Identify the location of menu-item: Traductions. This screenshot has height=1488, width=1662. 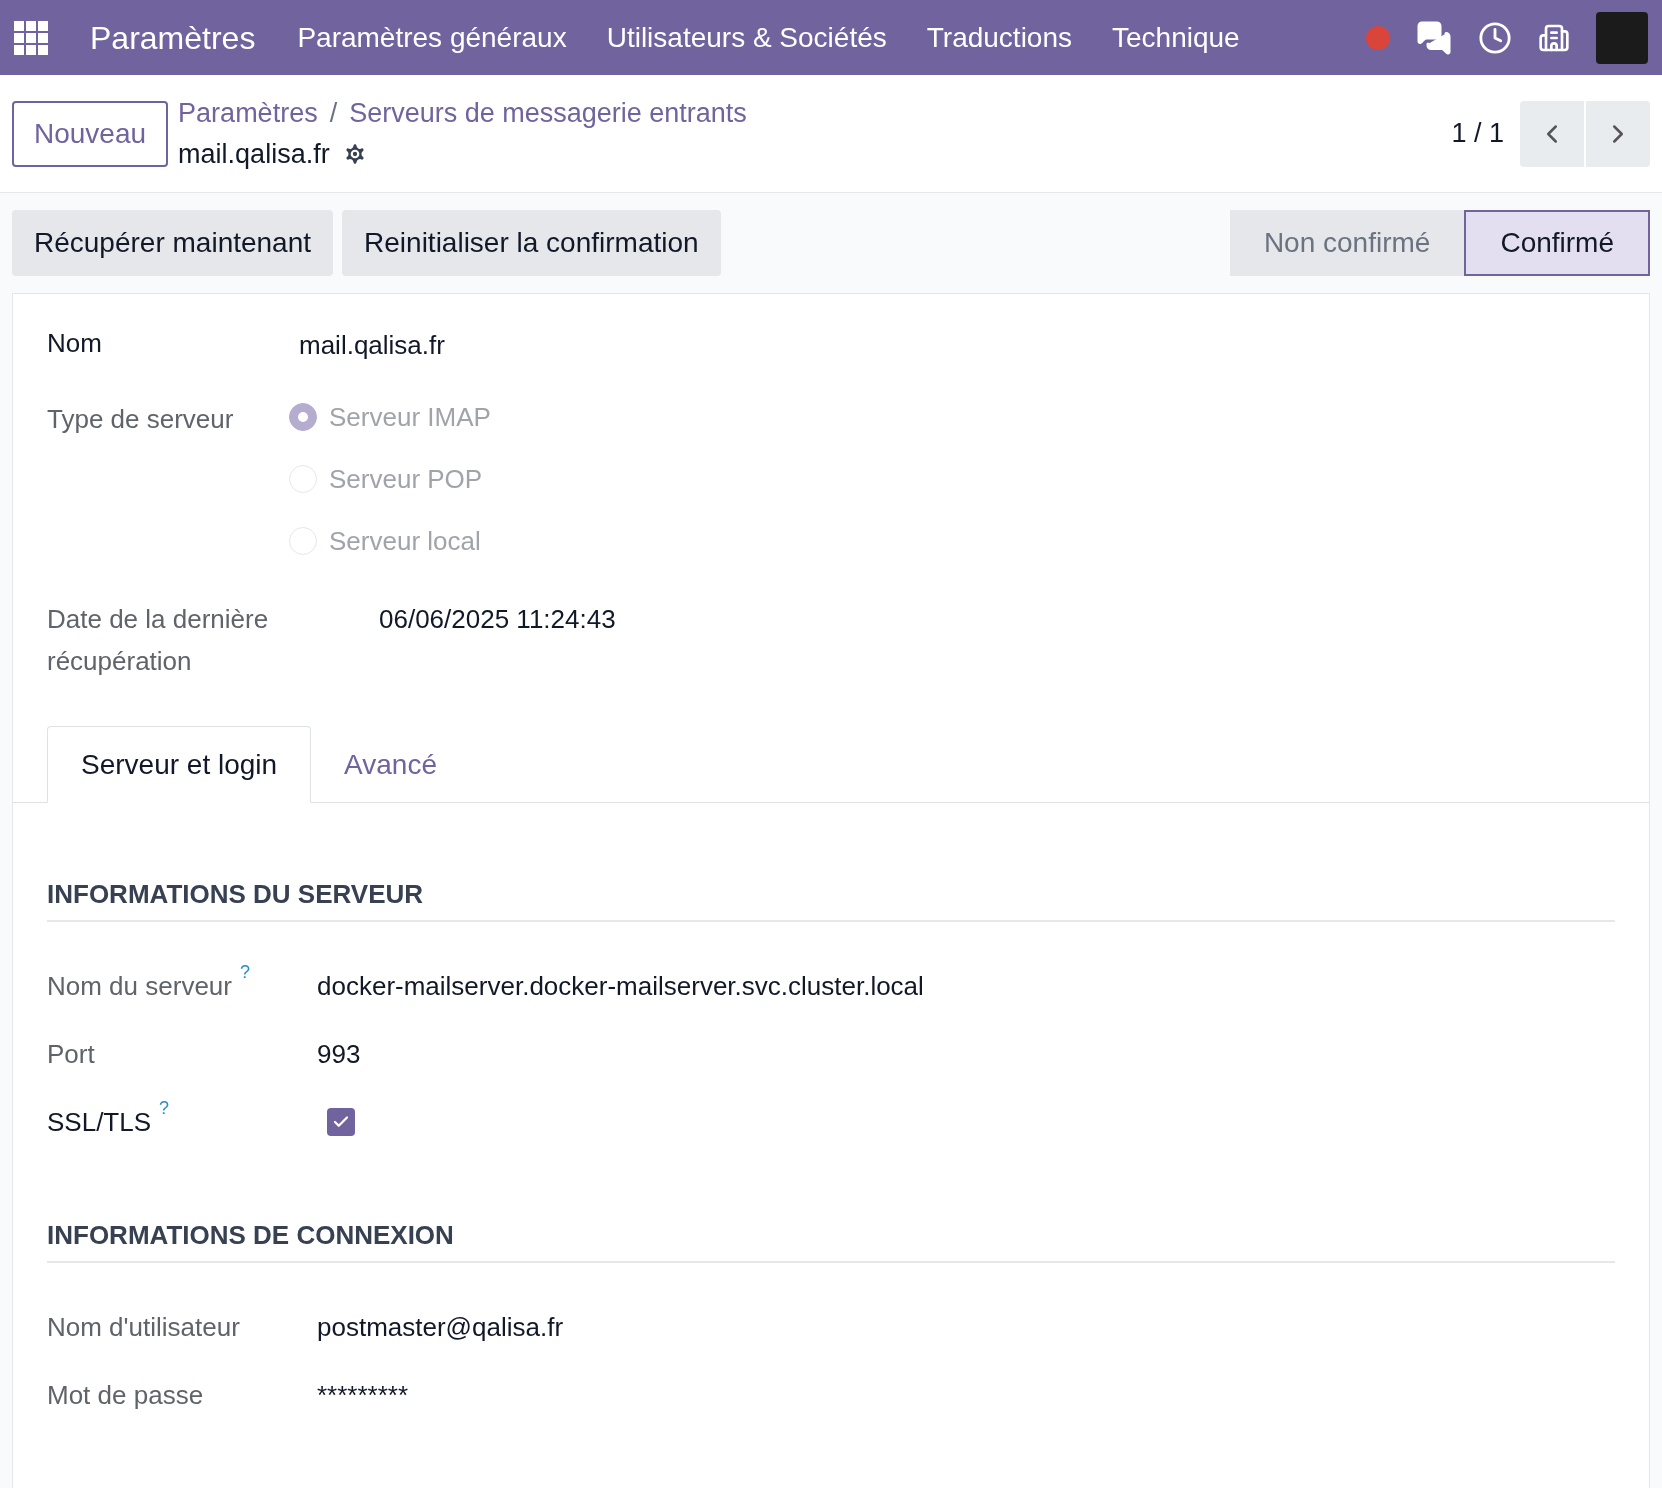
(999, 37).